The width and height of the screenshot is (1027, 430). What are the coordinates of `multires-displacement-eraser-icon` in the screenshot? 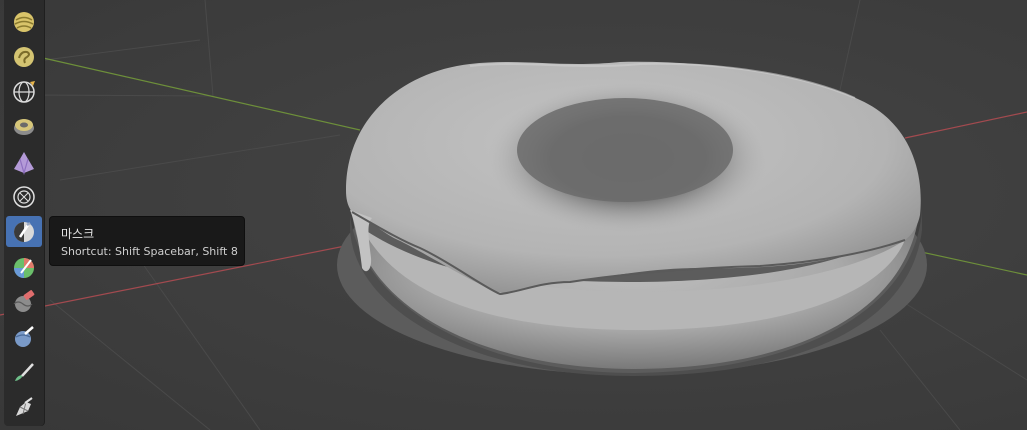 It's located at (24, 300).